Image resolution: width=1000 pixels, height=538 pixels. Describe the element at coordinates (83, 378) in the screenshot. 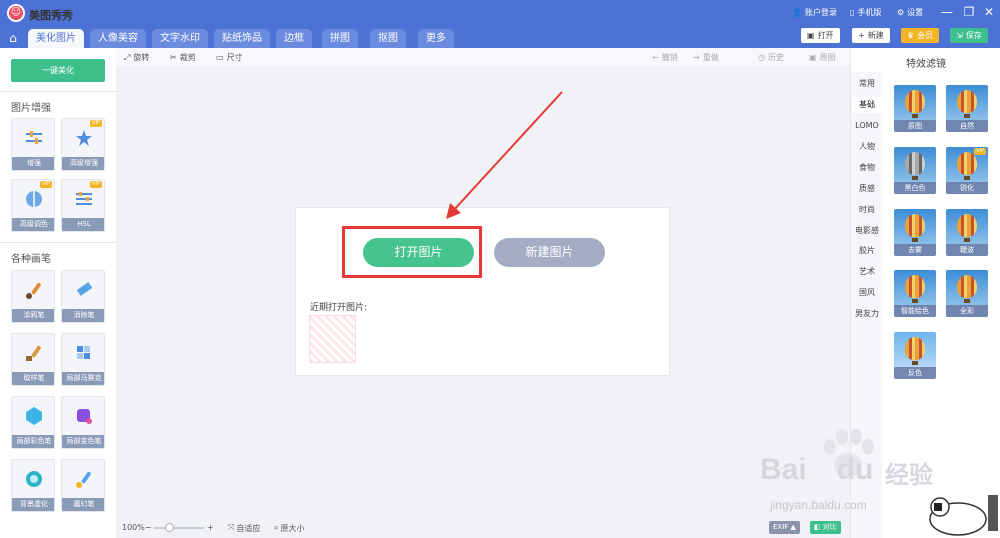

I see `tool-label: 局部马赛克` at that location.